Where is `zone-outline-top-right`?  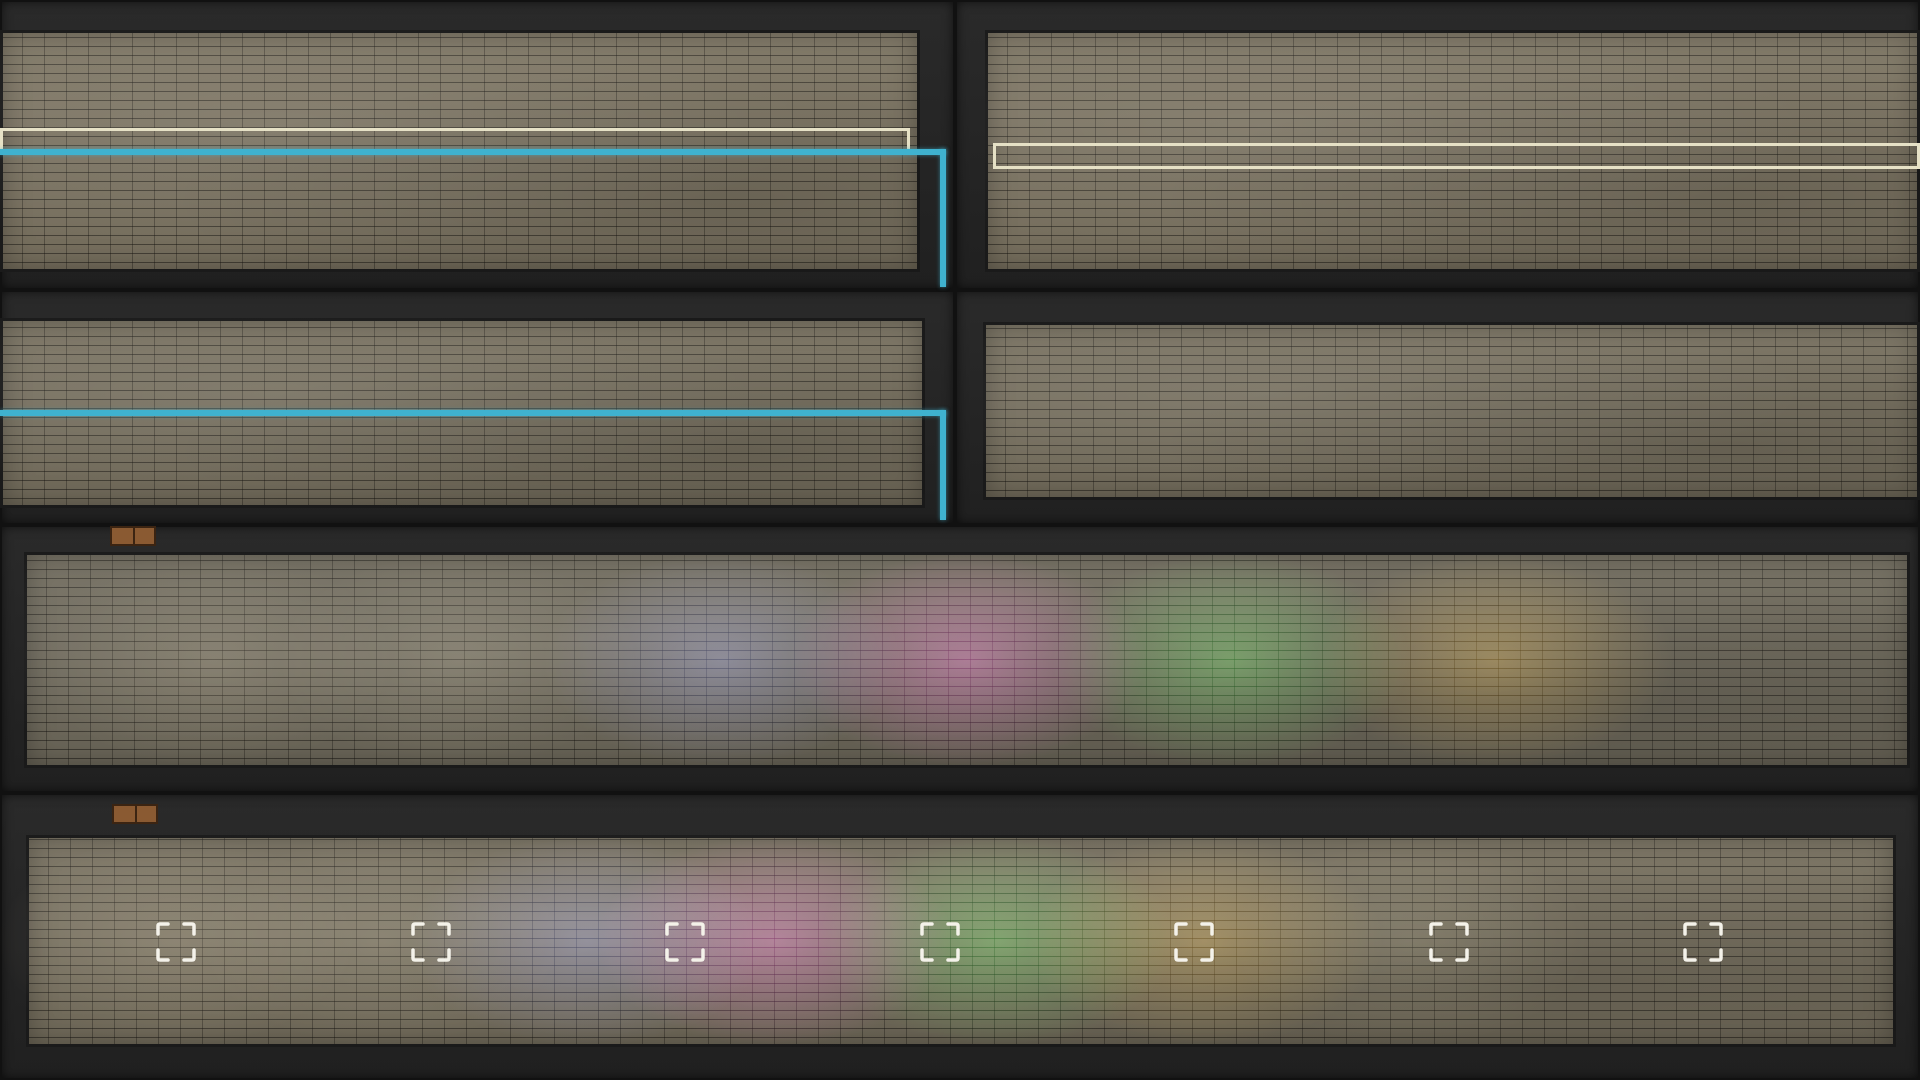
zone-outline-top-right is located at coordinates (1456, 156).